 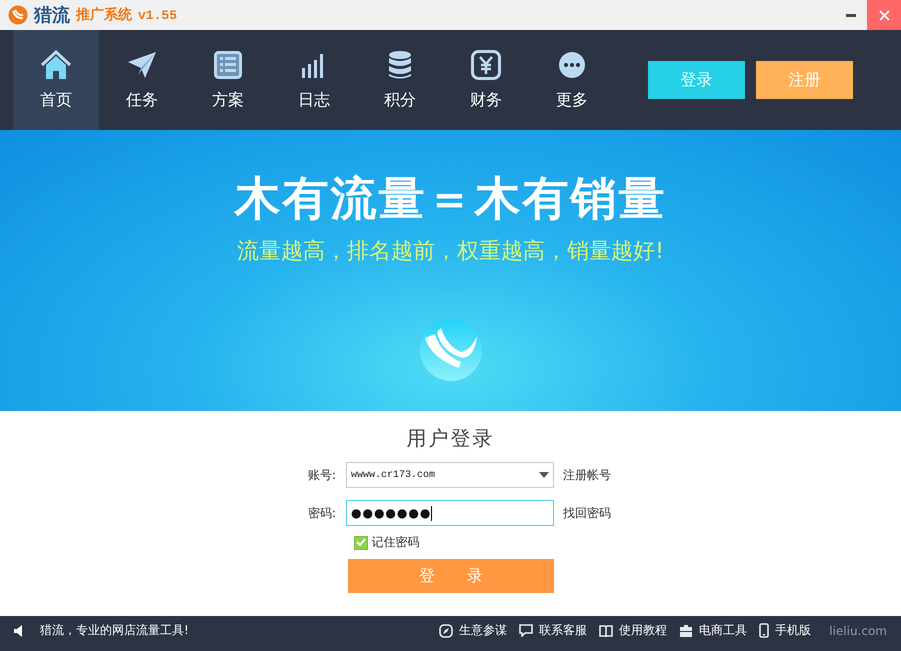 I want to click on compass-icon, so click(x=446, y=631).